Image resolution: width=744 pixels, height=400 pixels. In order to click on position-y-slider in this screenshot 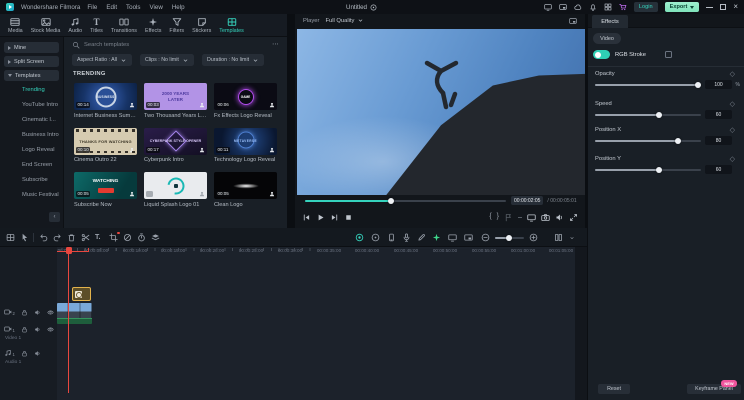, I will do `click(648, 170)`.